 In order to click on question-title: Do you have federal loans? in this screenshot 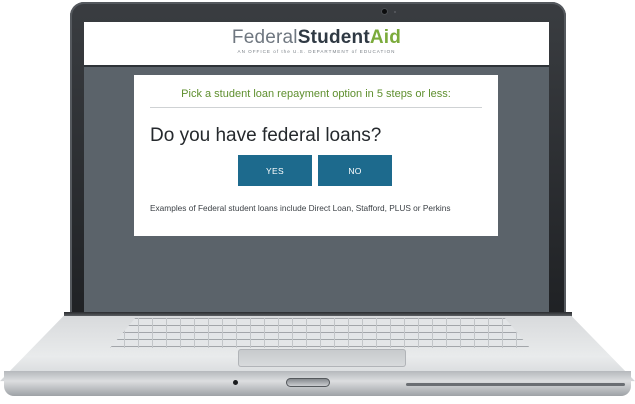, I will do `click(266, 135)`.